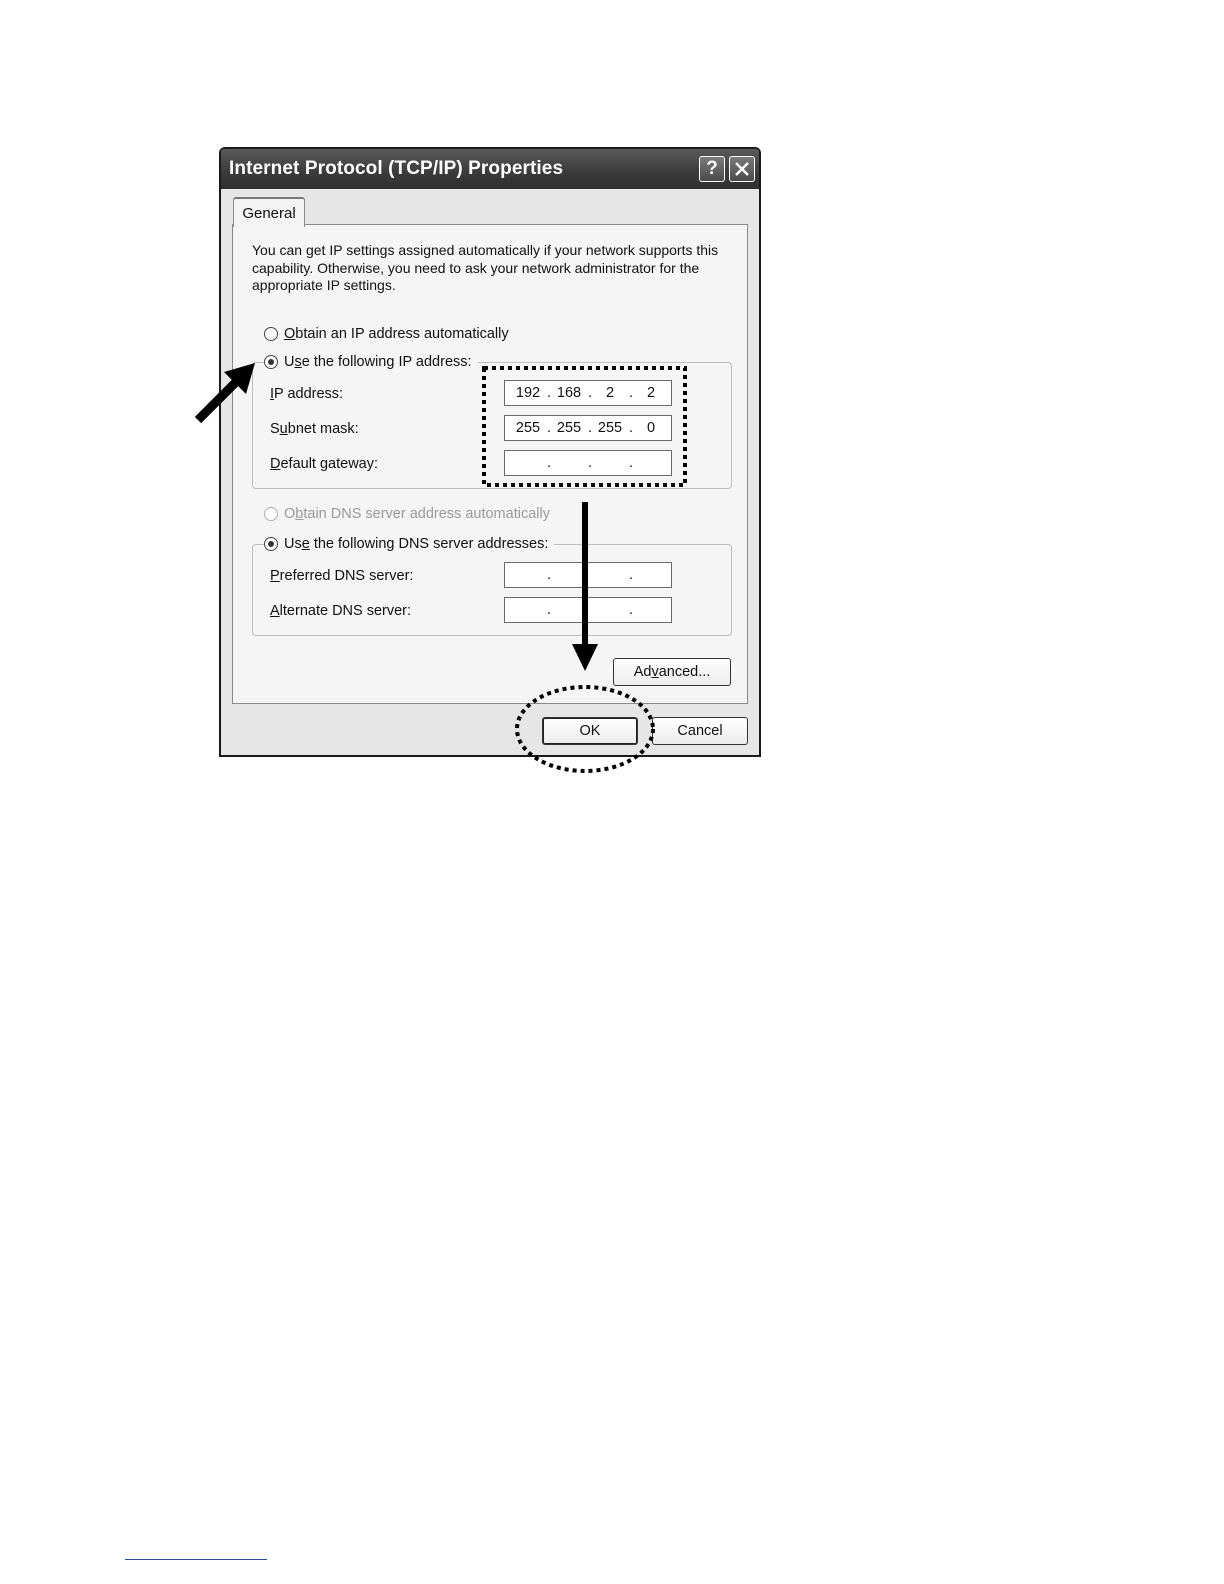 This screenshot has height=1584, width=1224. What do you see at coordinates (269, 212) in the screenshot?
I see `tab-general: General` at bounding box center [269, 212].